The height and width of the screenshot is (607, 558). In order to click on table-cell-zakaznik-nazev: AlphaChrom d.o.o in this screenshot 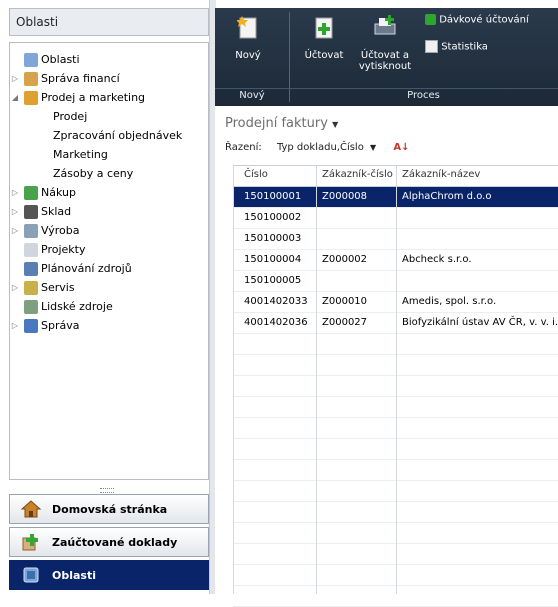, I will do `click(447, 196)`.